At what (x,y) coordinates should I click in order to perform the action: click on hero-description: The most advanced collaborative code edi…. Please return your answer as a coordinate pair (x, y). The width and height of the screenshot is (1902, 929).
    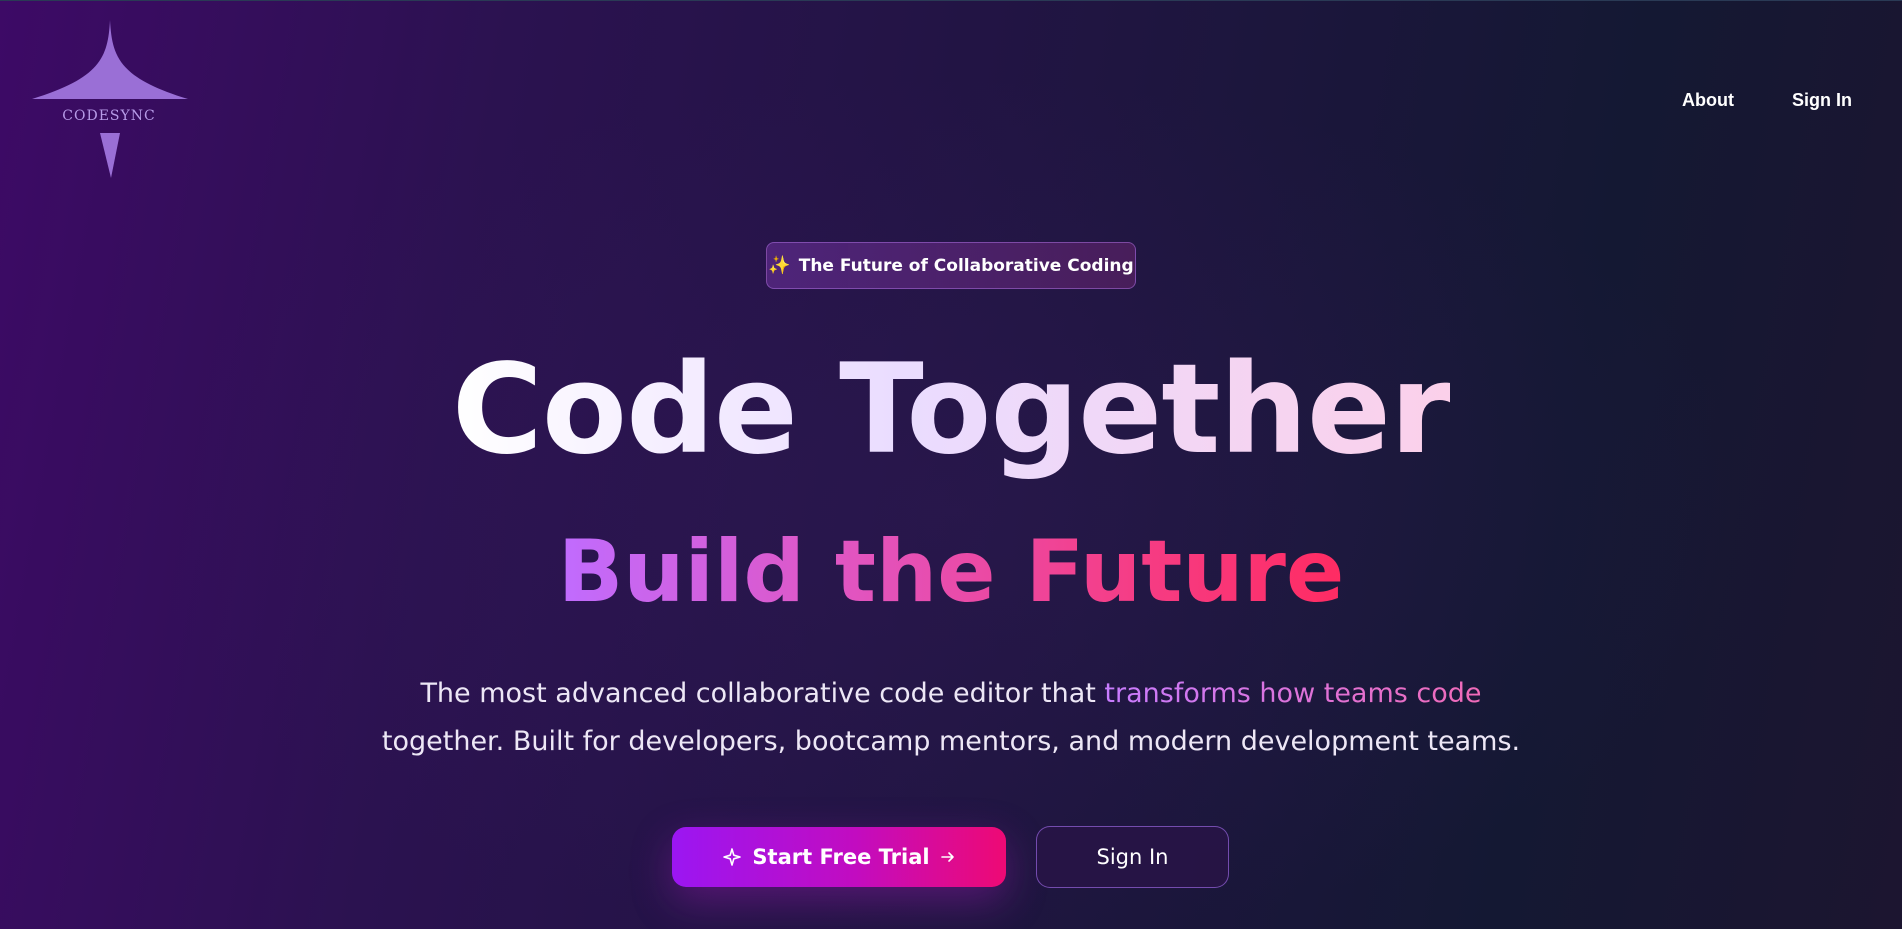
    Looking at the image, I should click on (951, 718).